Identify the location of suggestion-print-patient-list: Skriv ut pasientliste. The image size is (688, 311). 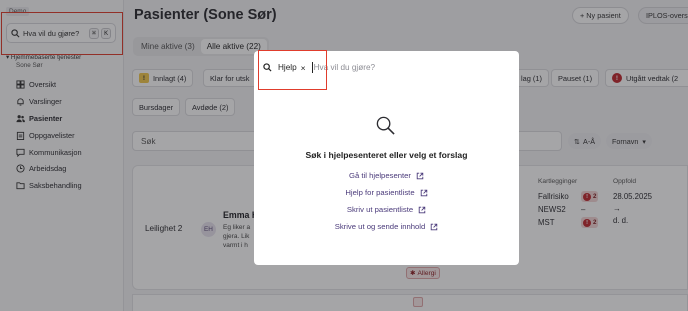
(386, 209).